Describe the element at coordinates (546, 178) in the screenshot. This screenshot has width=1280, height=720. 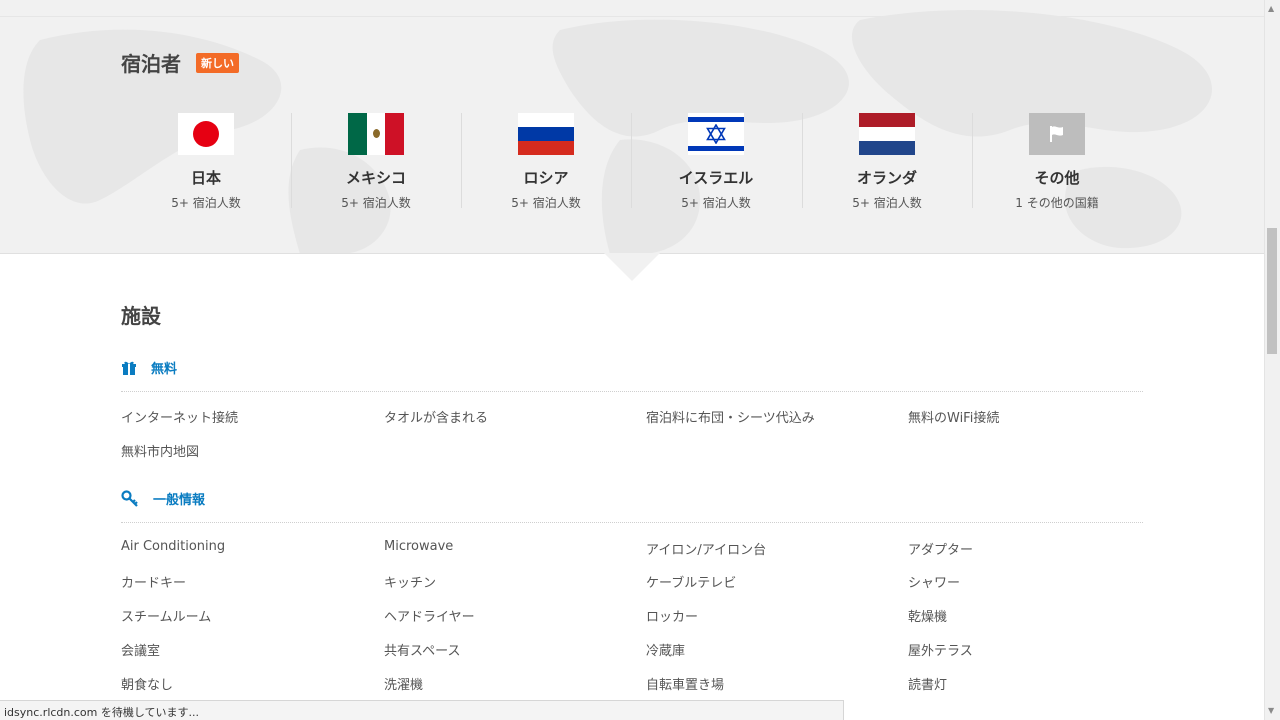
I see `country-name: ロシア` at that location.